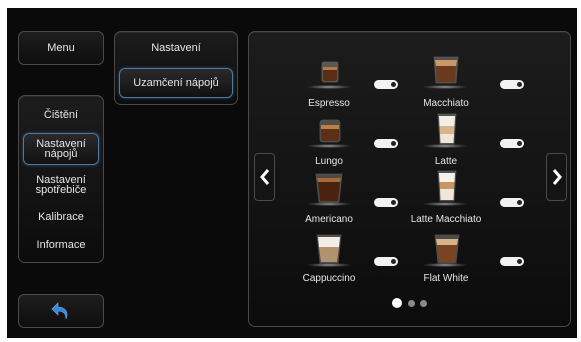  Describe the element at coordinates (329, 188) in the screenshot. I see `americano-cup-icon` at that location.